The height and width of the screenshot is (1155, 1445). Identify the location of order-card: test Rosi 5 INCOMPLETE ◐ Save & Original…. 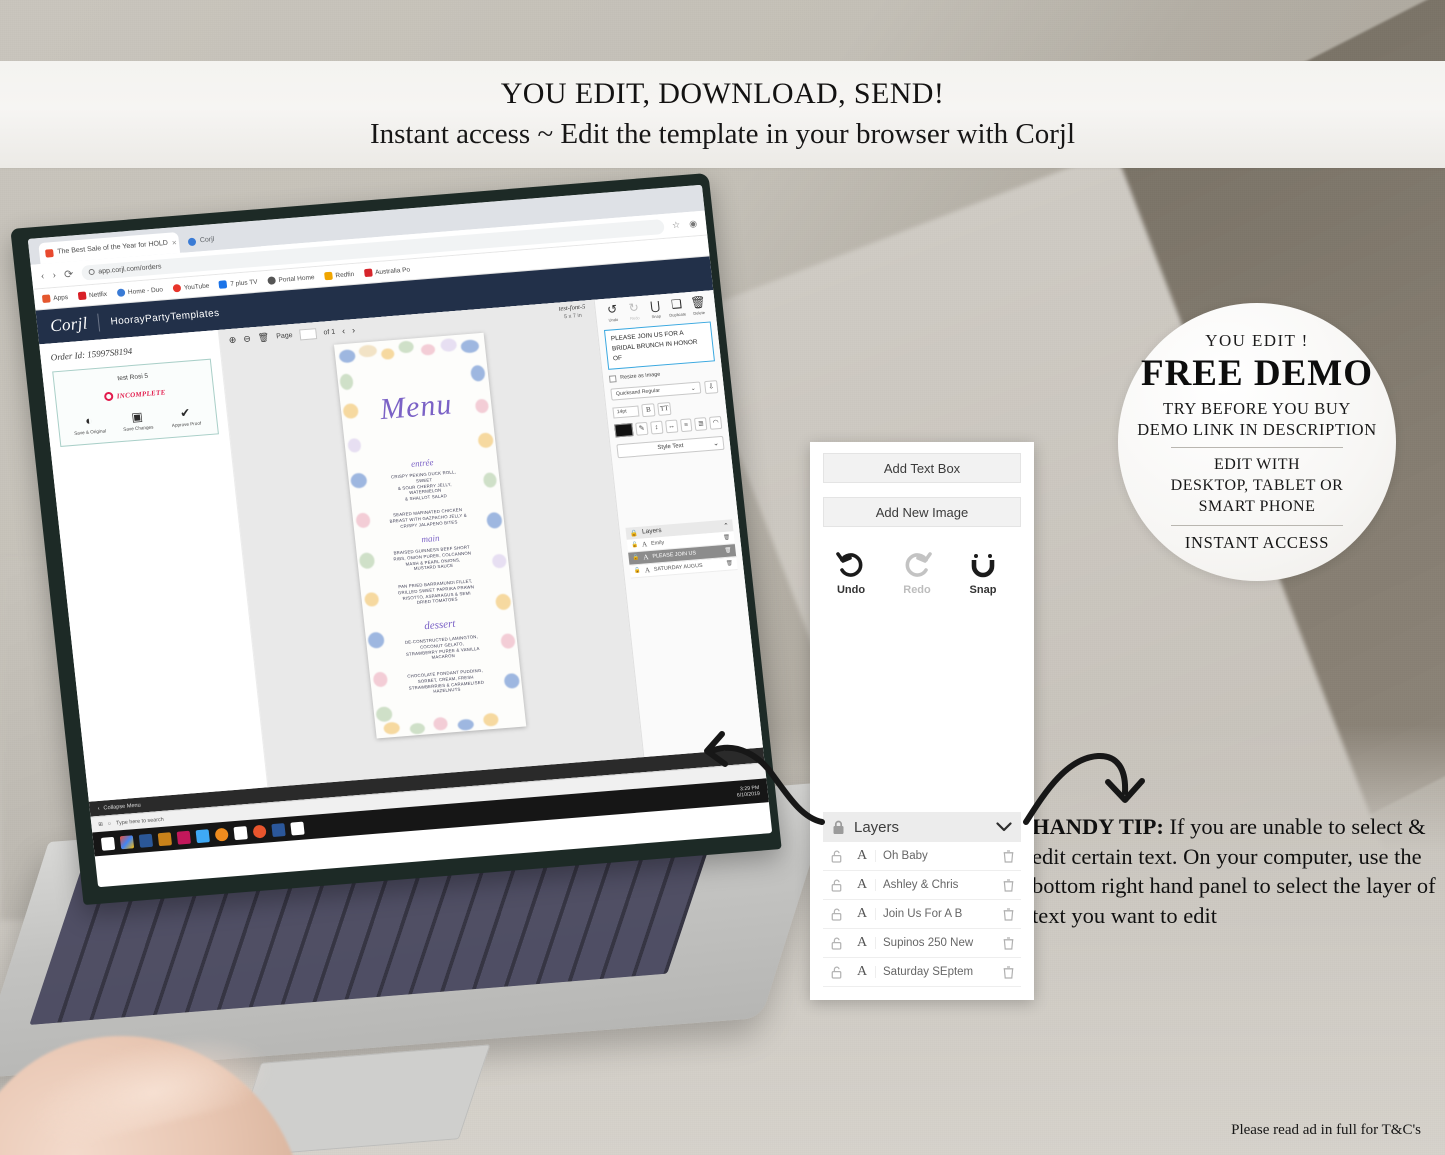
(135, 402).